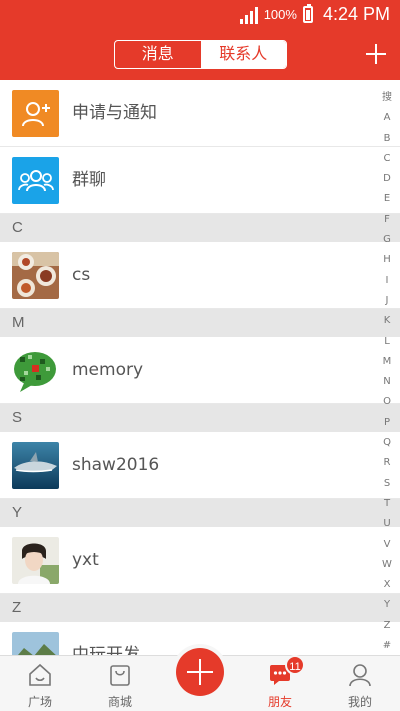  I want to click on contact-row-cs: cs, so click(200, 275).